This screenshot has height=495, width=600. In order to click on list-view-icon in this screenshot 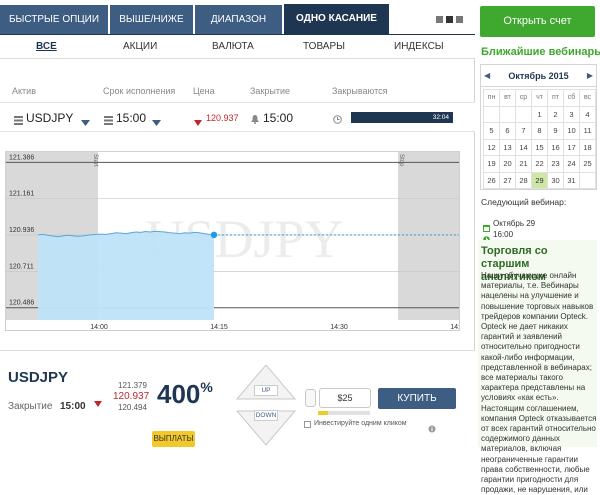, I will do `click(439, 19)`.